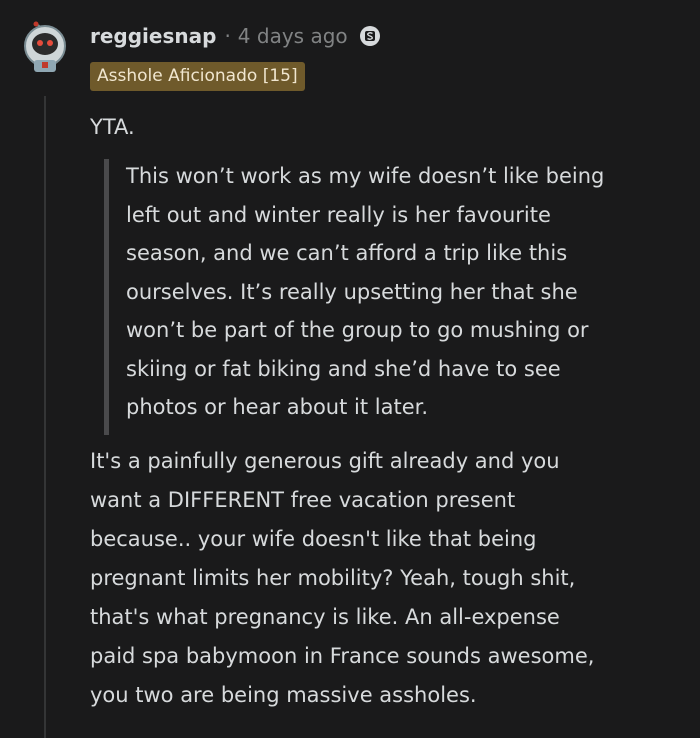  I want to click on verdict-text: YTA., so click(112, 127).